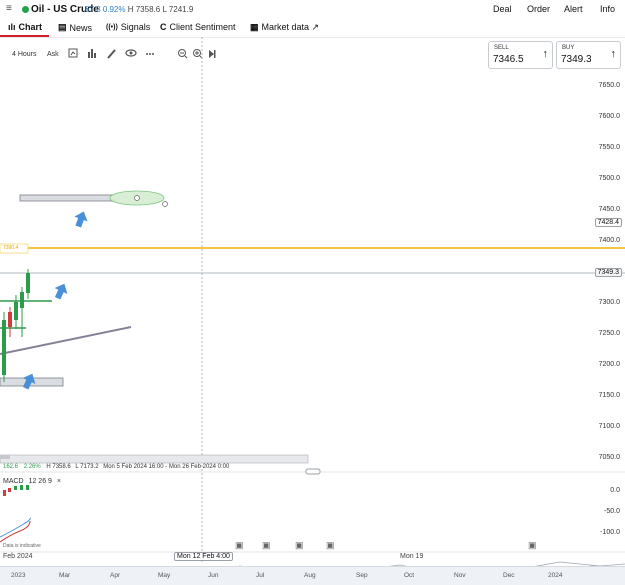 The image size is (625, 585). I want to click on x-tick-left: Feb 2024, so click(18, 556).